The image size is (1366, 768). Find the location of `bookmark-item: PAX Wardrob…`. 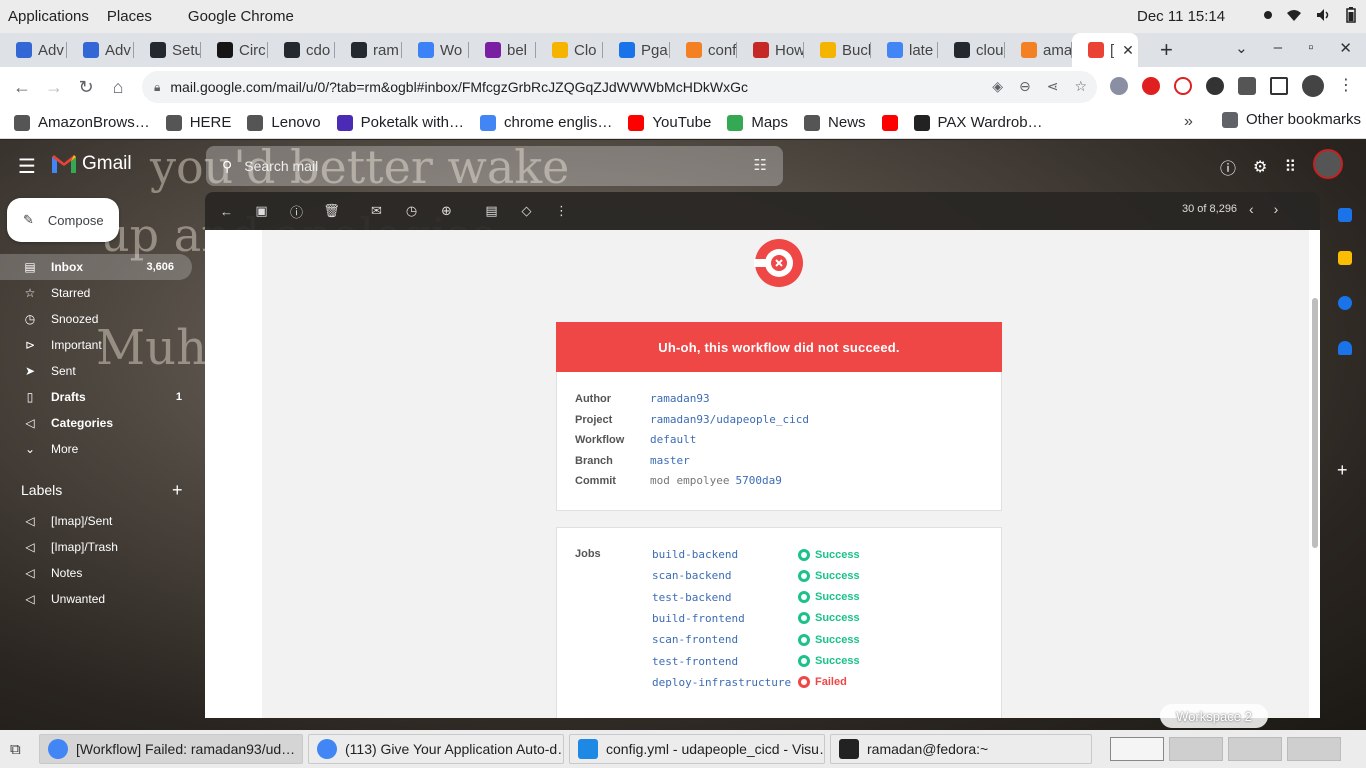

bookmark-item: PAX Wardrob… is located at coordinates (978, 122).